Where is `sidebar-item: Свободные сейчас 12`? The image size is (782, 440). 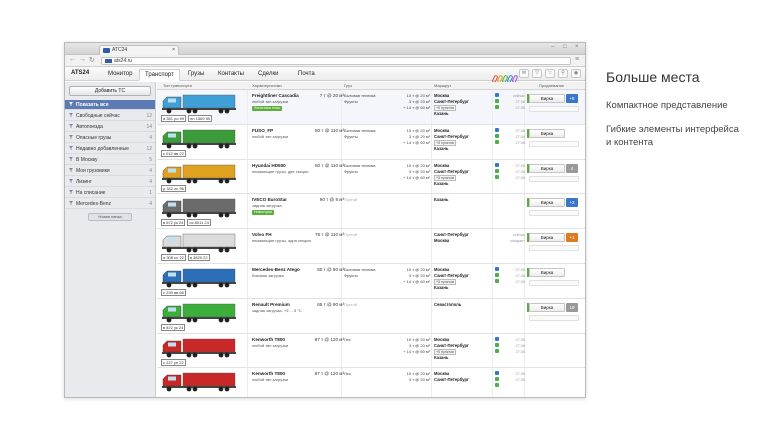 sidebar-item: Свободные сейчас 12 is located at coordinates (110, 116).